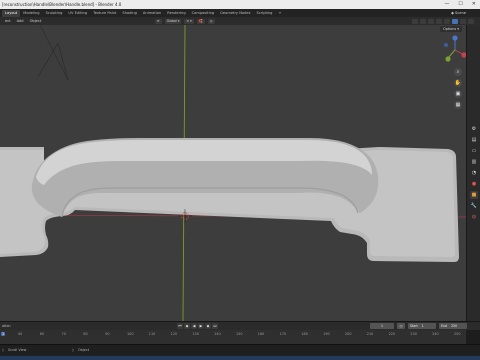  What do you see at coordinates (42, 334) in the screenshot?
I see `ruler-tick: 60` at bounding box center [42, 334].